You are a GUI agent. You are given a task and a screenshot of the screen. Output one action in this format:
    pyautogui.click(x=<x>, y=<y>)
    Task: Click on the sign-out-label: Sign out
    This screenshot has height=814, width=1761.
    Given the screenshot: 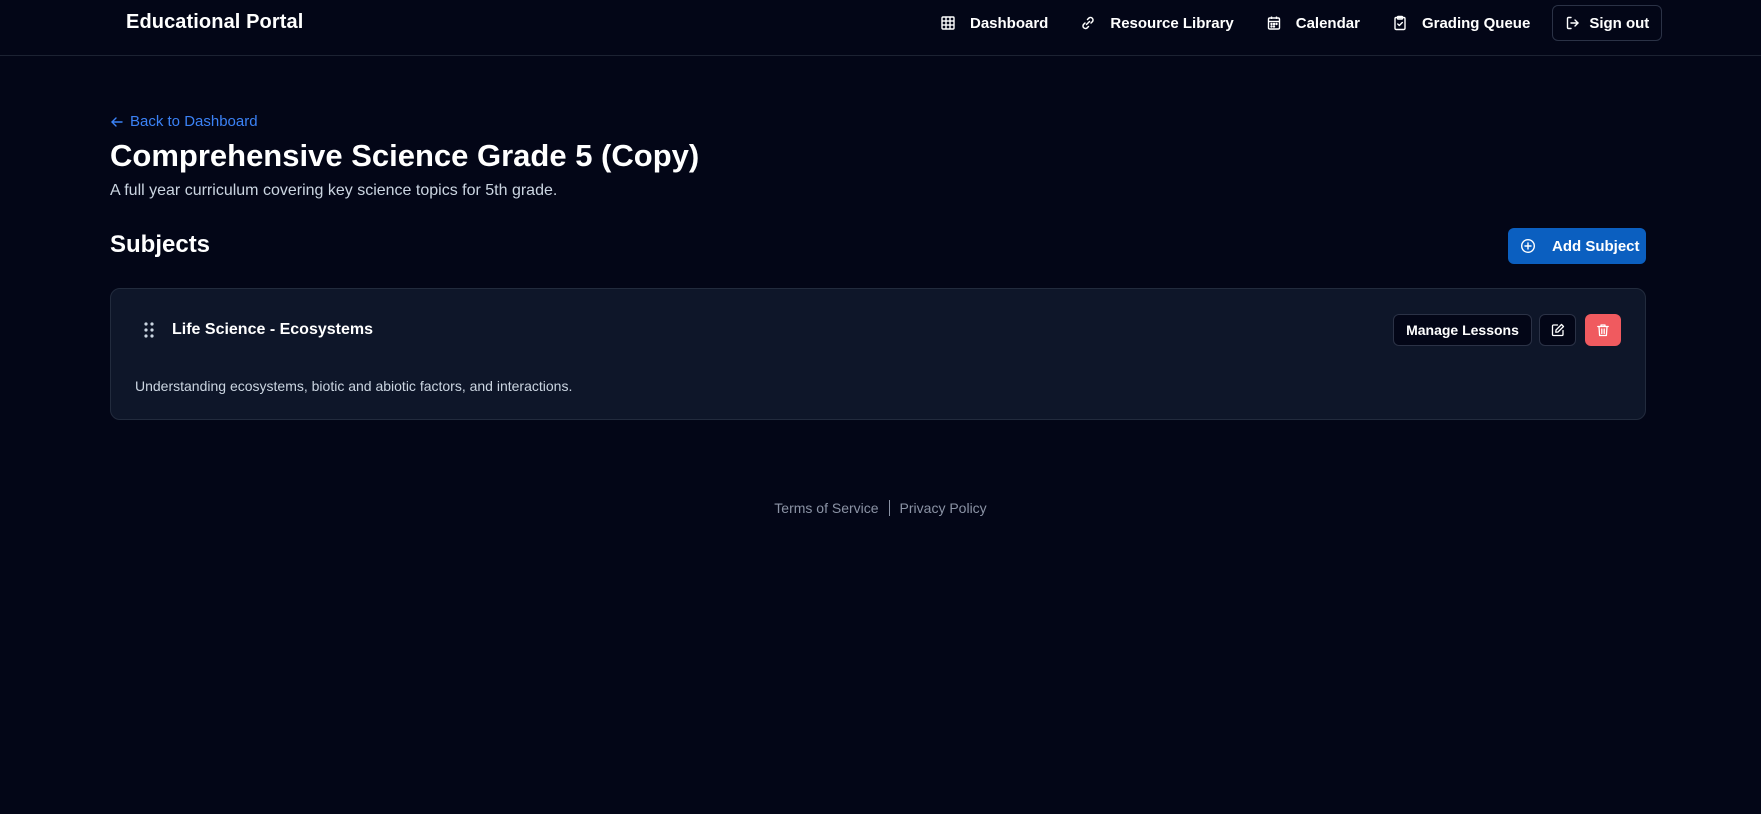 What is the action you would take?
    pyautogui.click(x=1619, y=23)
    